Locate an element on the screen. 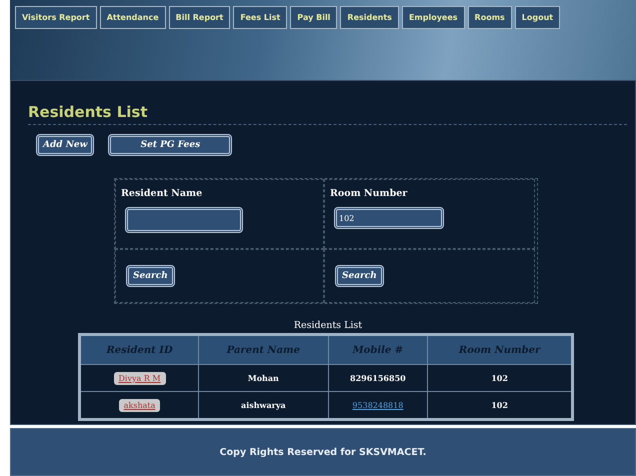 Image resolution: width=636 pixels, height=476 pixels. page-title: Residents List is located at coordinates (327, 114).